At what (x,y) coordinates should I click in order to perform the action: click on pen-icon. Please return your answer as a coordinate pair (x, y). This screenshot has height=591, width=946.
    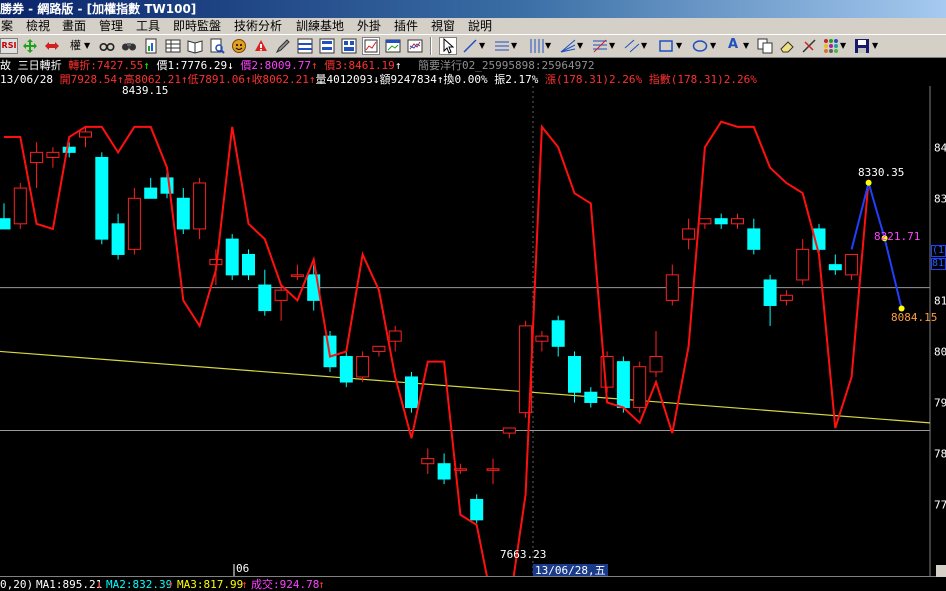
    Looking at the image, I should click on (283, 46).